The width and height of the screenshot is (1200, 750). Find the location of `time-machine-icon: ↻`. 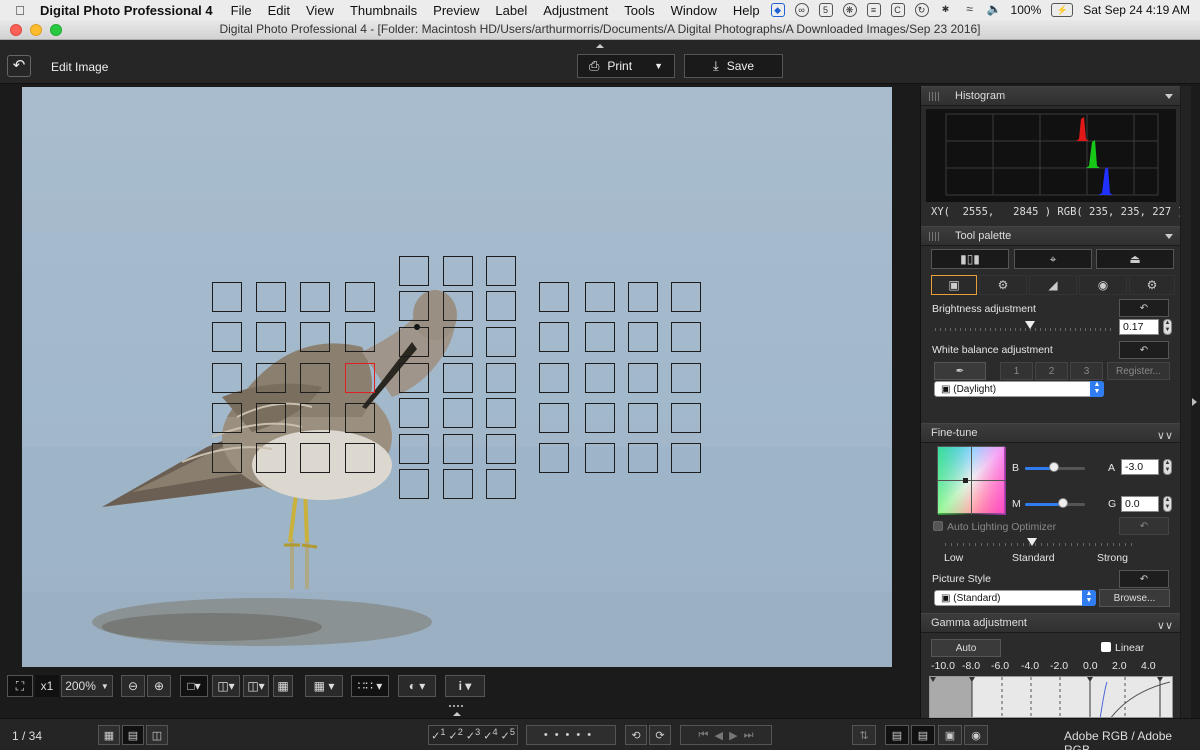

time-machine-icon: ↻ is located at coordinates (921, 10).